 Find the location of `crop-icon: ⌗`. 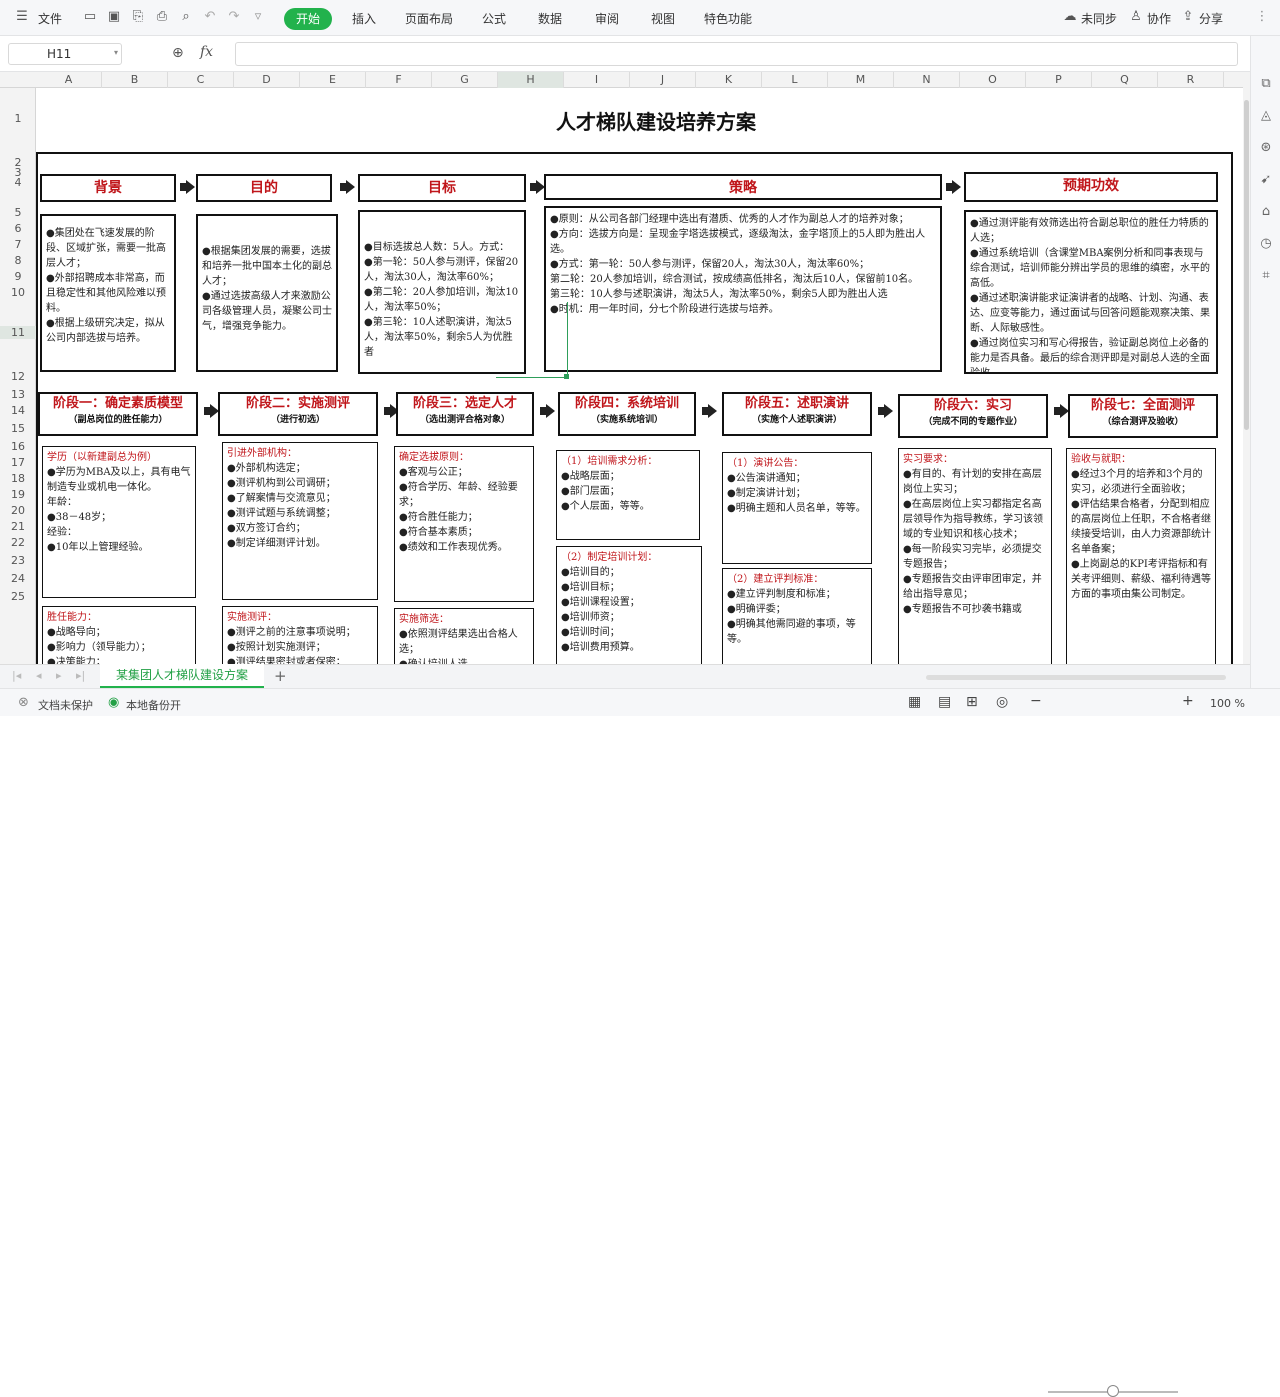

crop-icon: ⌗ is located at coordinates (1266, 276).